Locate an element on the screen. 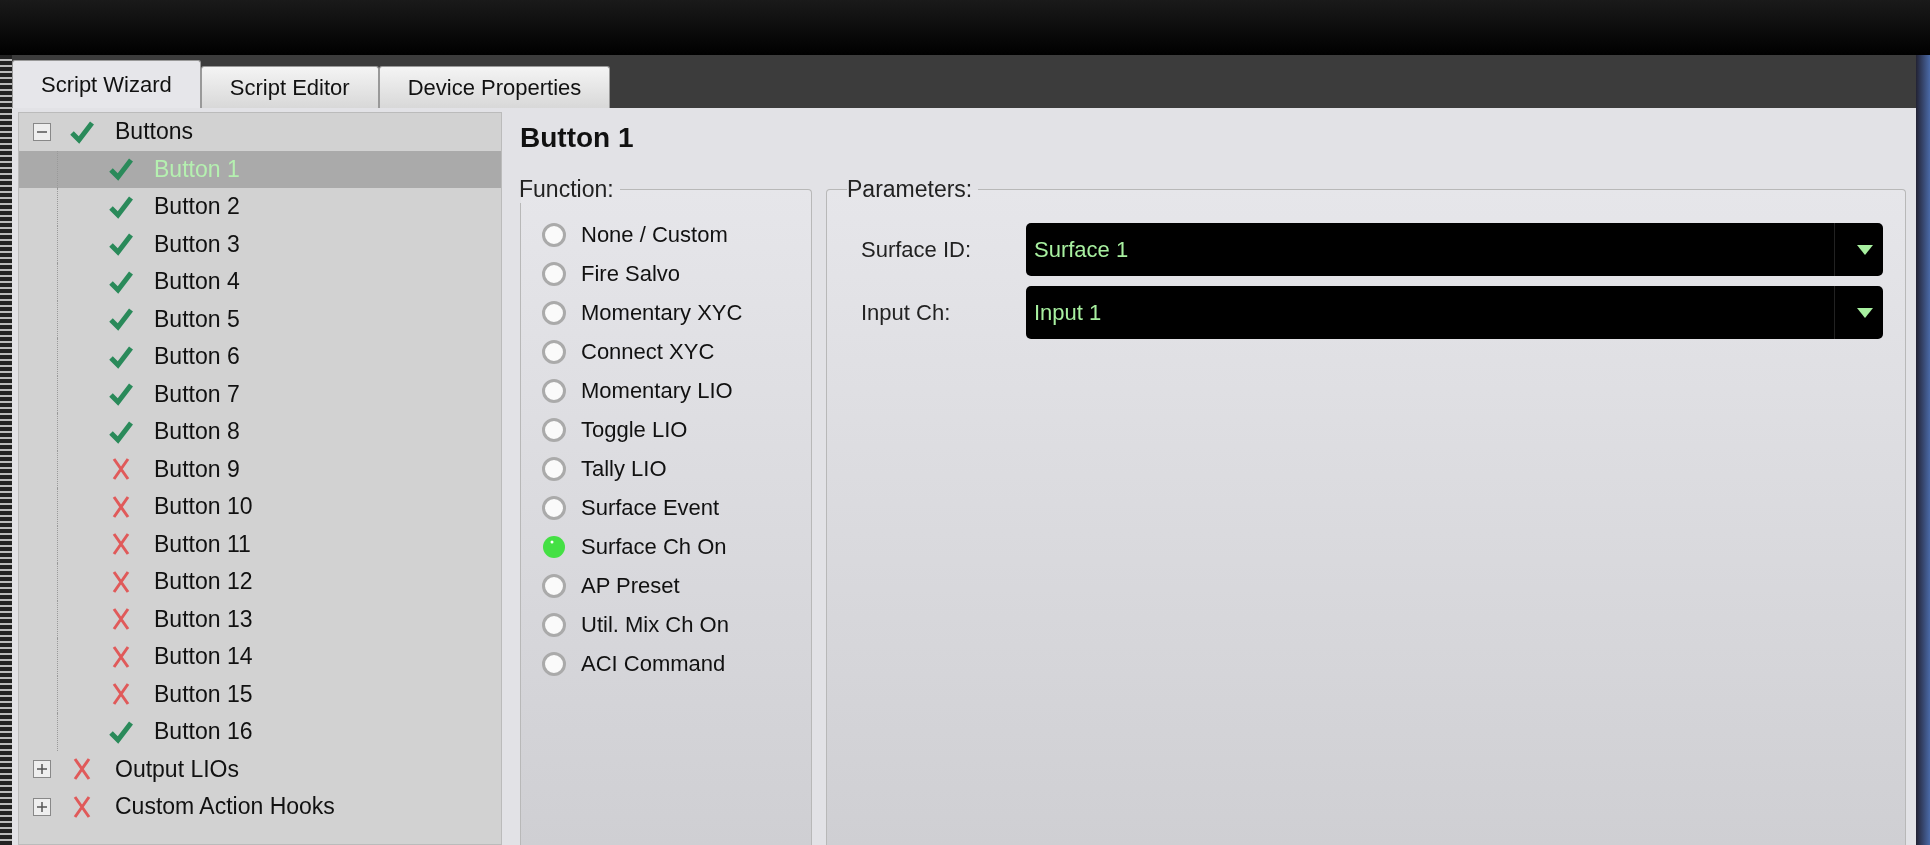 The height and width of the screenshot is (845, 1930). radio-option: Surface Ch On is located at coordinates (666, 546).